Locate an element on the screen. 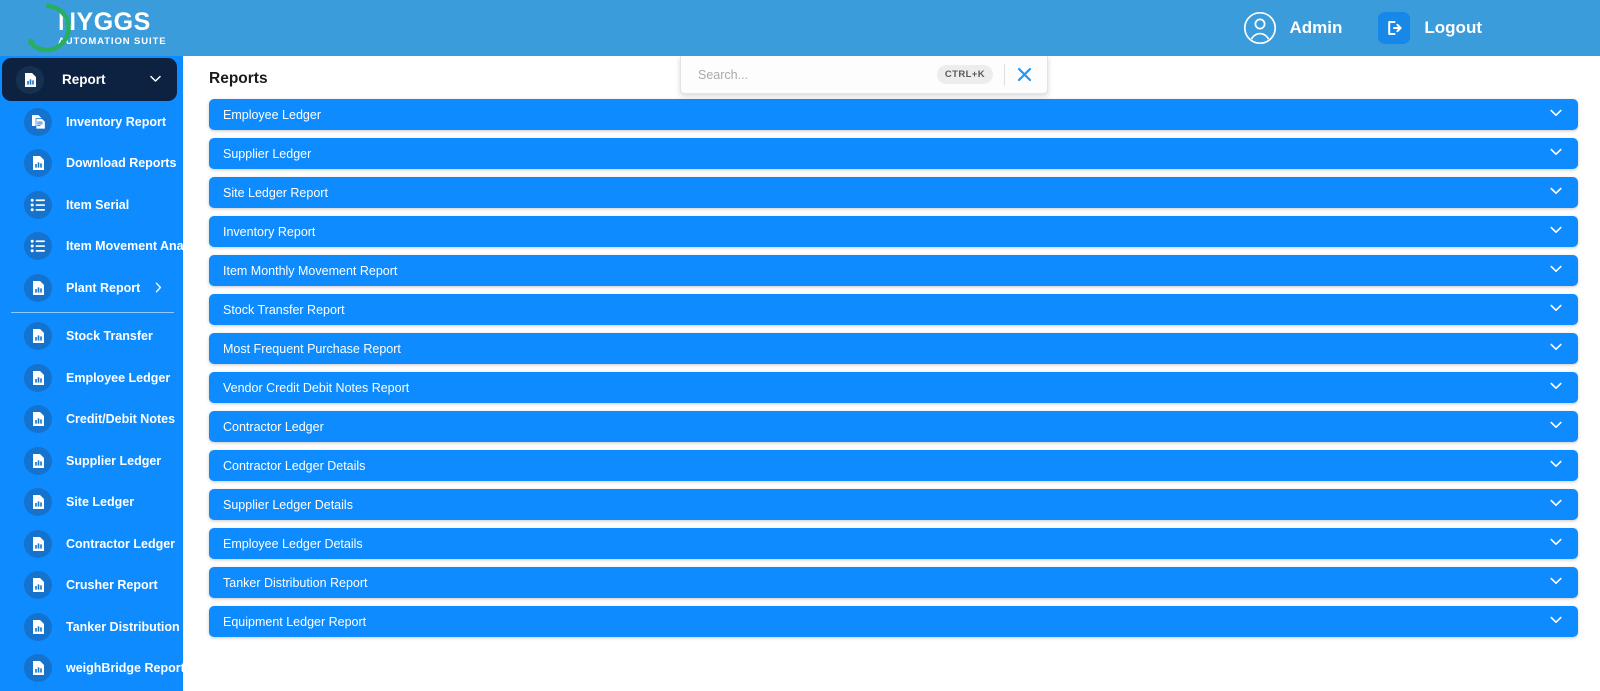 The height and width of the screenshot is (691, 1600). accordion-row-label: Contractor Ledger Details is located at coordinates (294, 465).